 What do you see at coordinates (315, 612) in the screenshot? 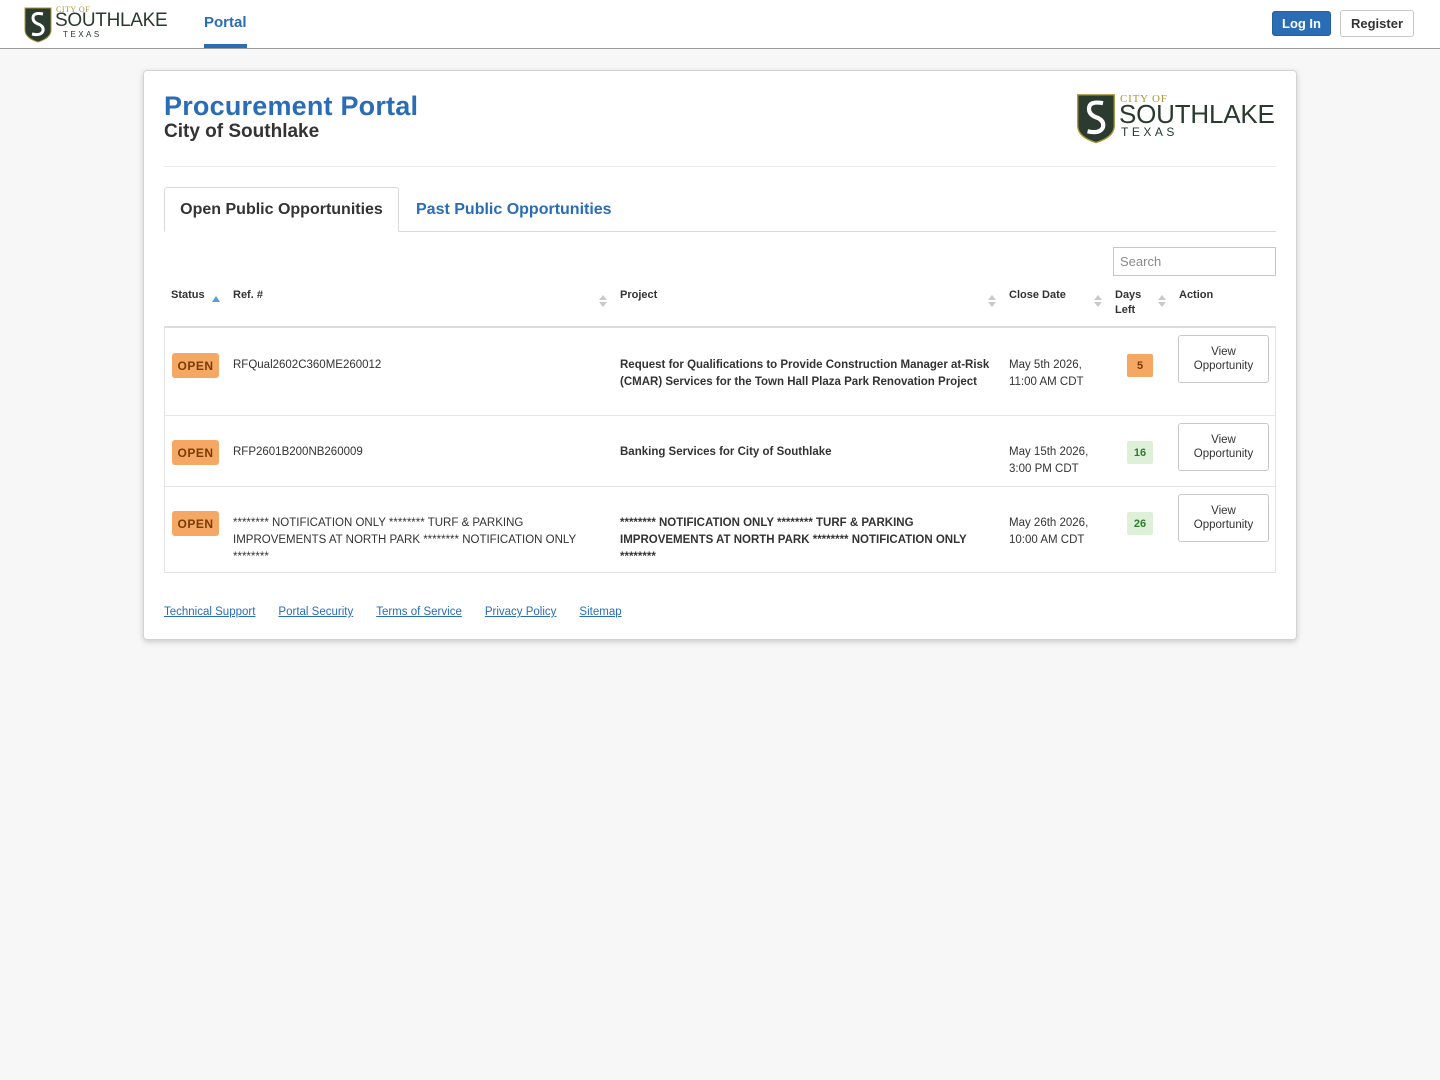
I see `portal-security-link: Portal Security` at bounding box center [315, 612].